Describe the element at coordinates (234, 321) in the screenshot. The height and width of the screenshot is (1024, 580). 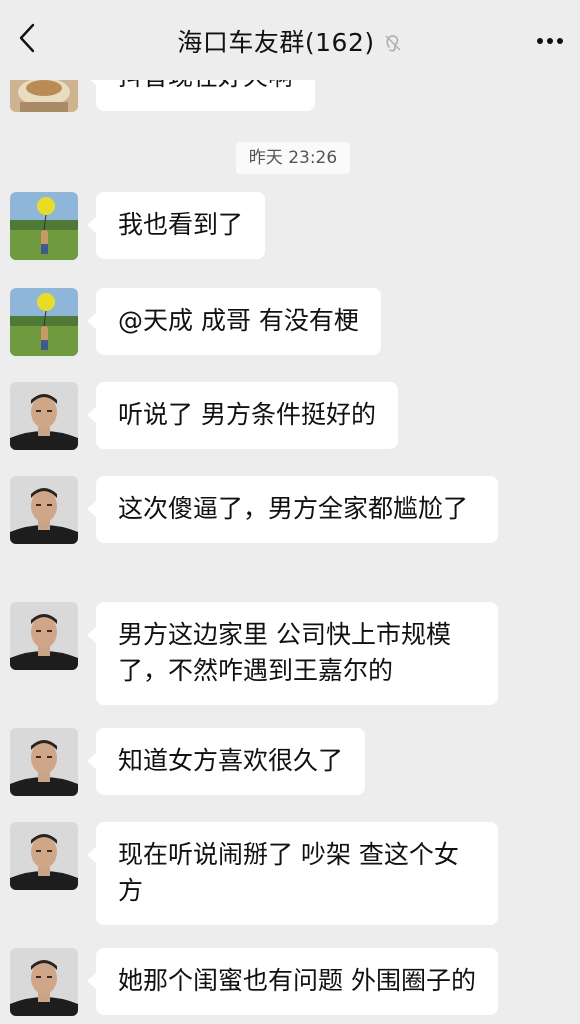
I see `message-bubble: @天成 成哥 有没有梗` at that location.